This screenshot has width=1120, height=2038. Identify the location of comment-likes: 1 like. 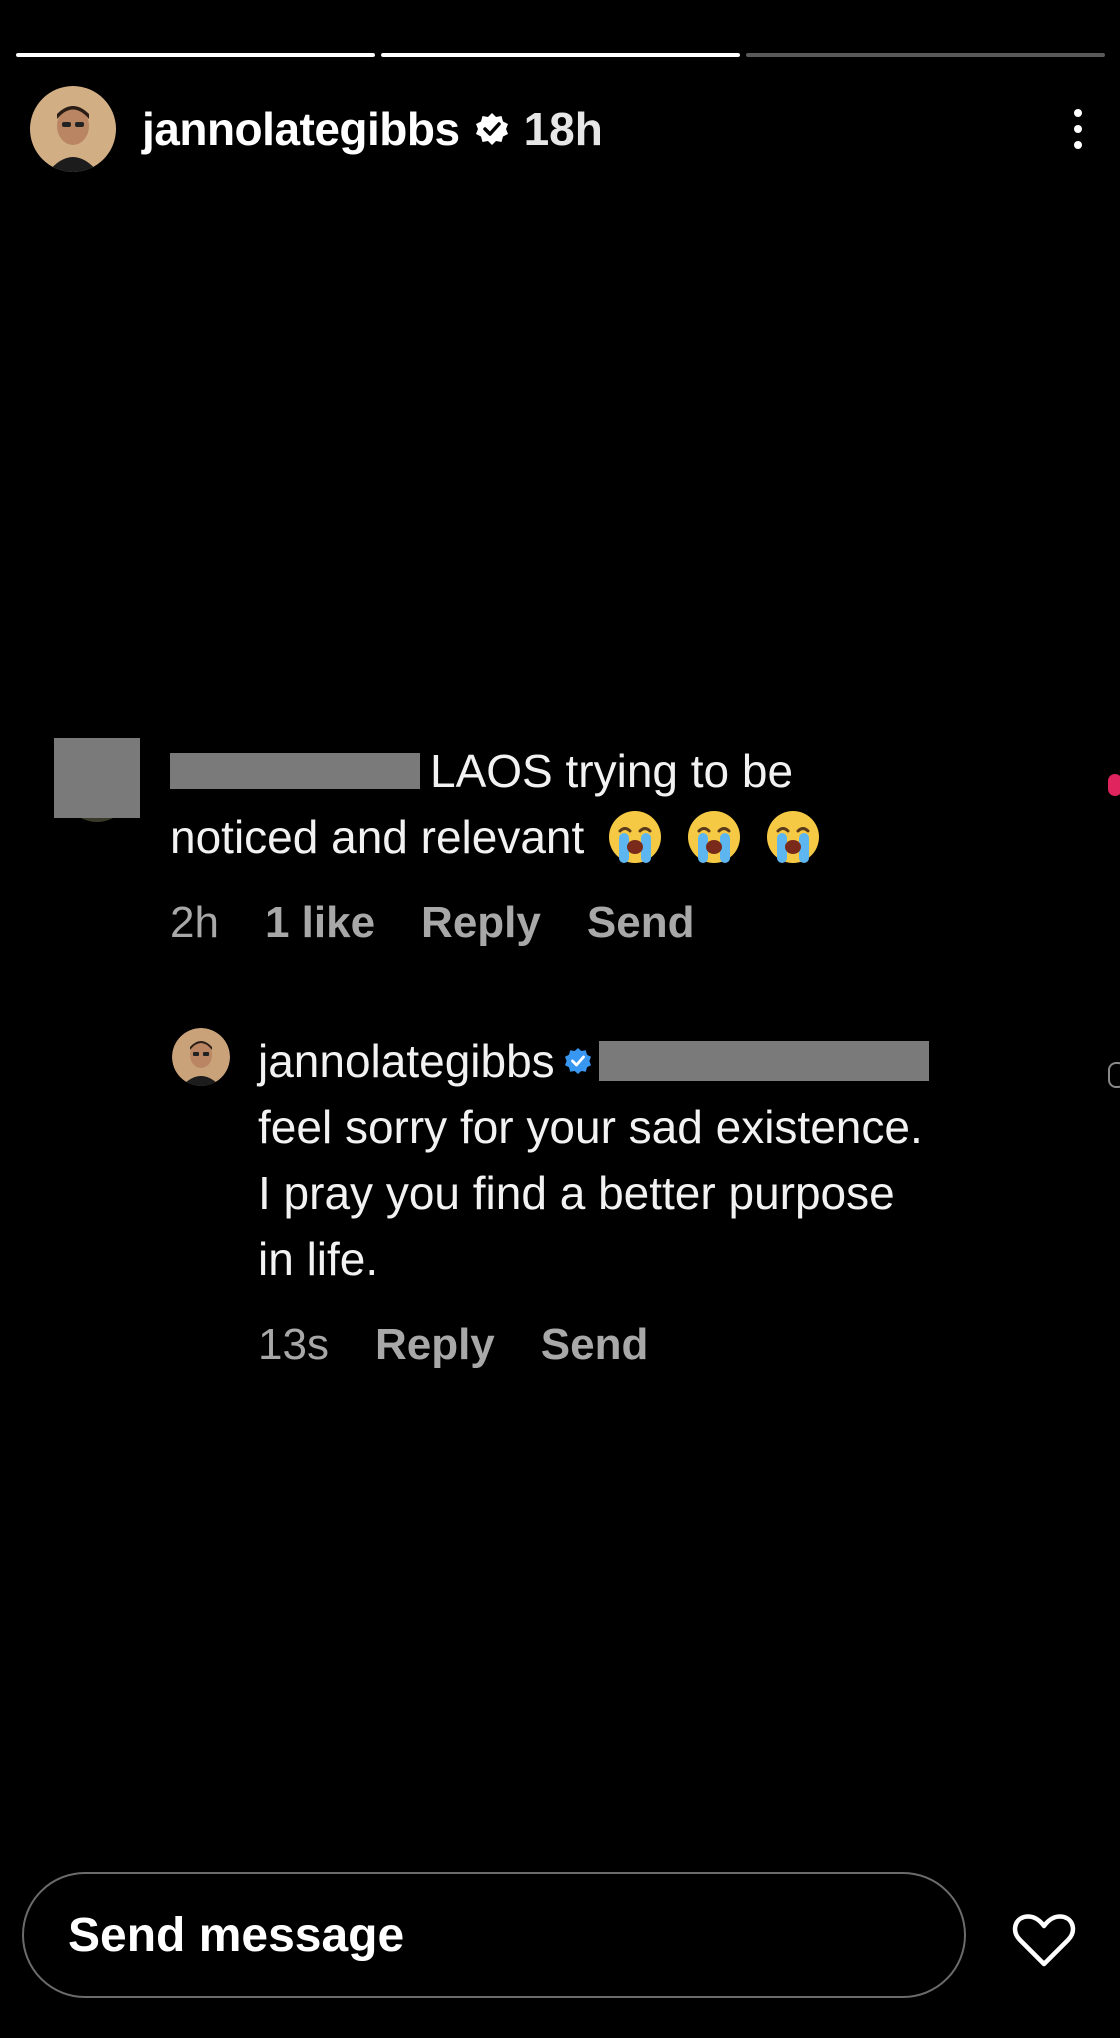
(320, 923).